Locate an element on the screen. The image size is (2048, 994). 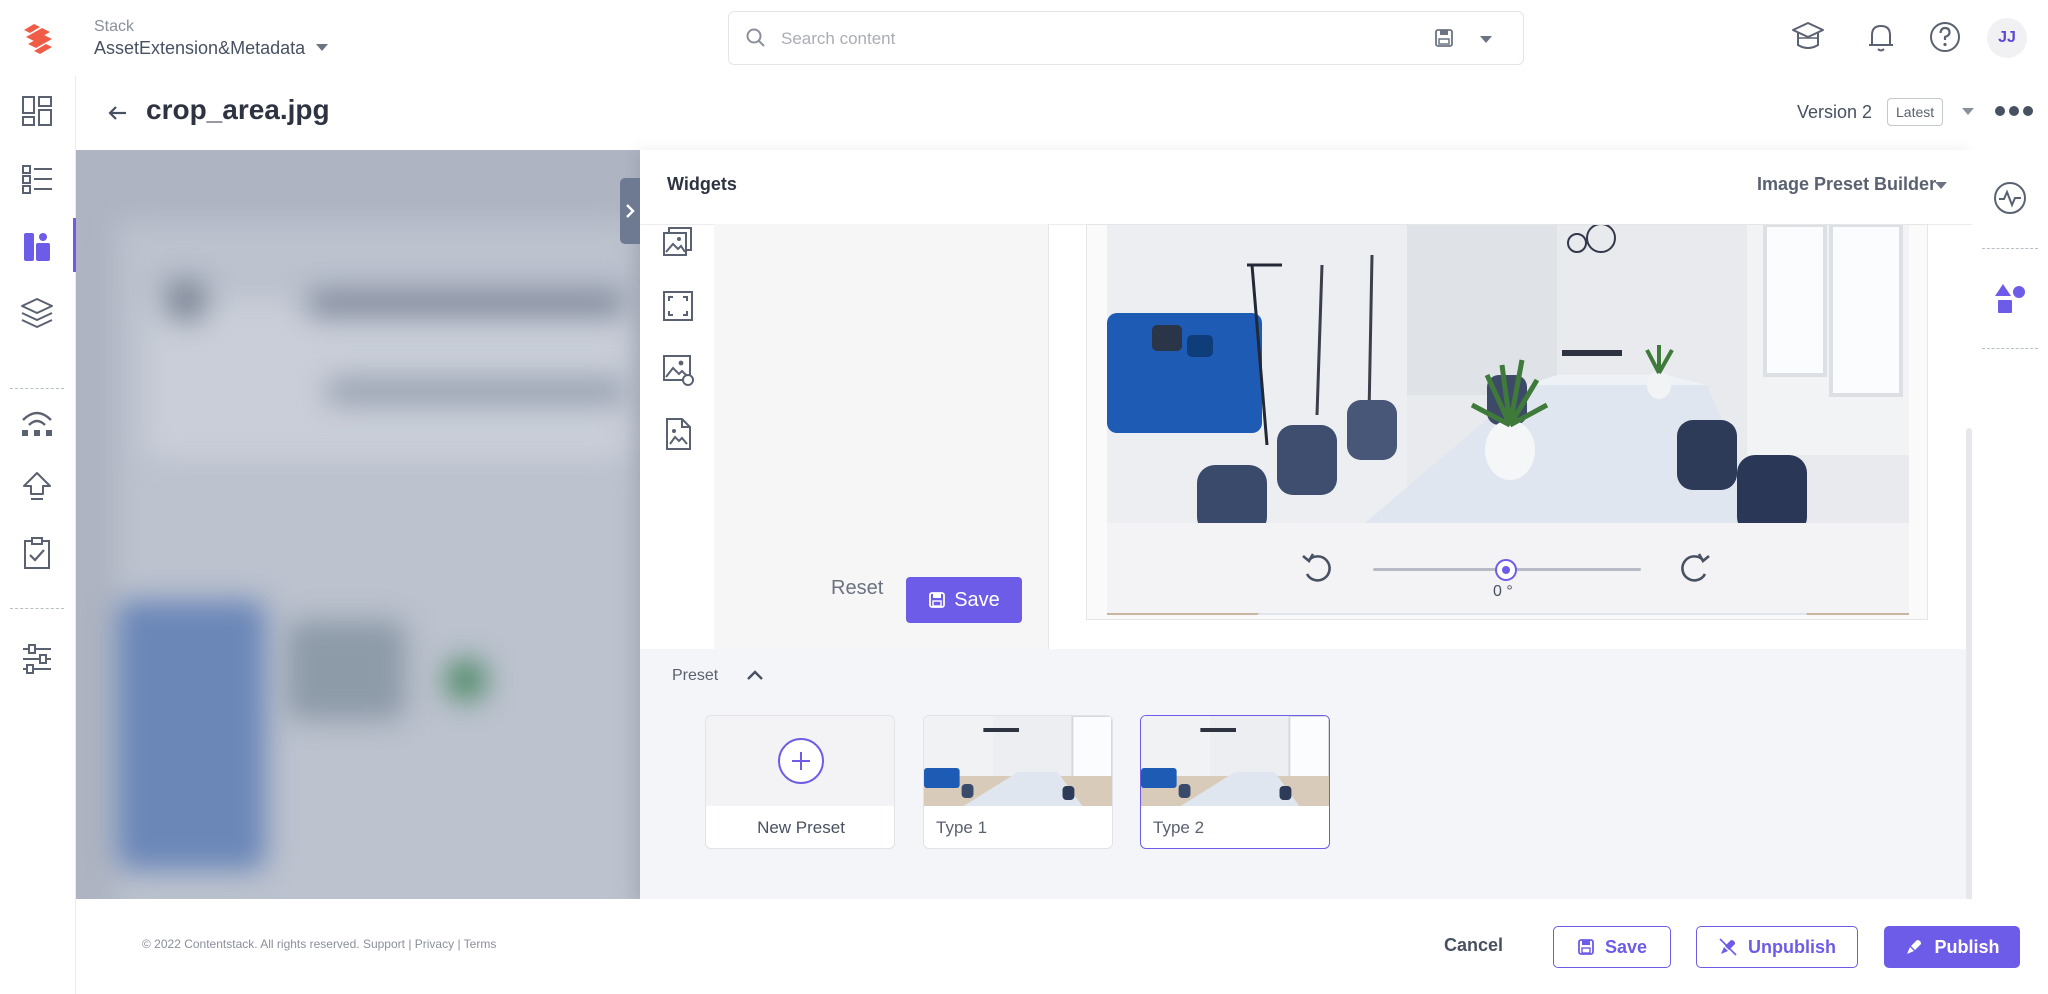
stack-selector: AssetExtension&Metadata is located at coordinates (199, 48).